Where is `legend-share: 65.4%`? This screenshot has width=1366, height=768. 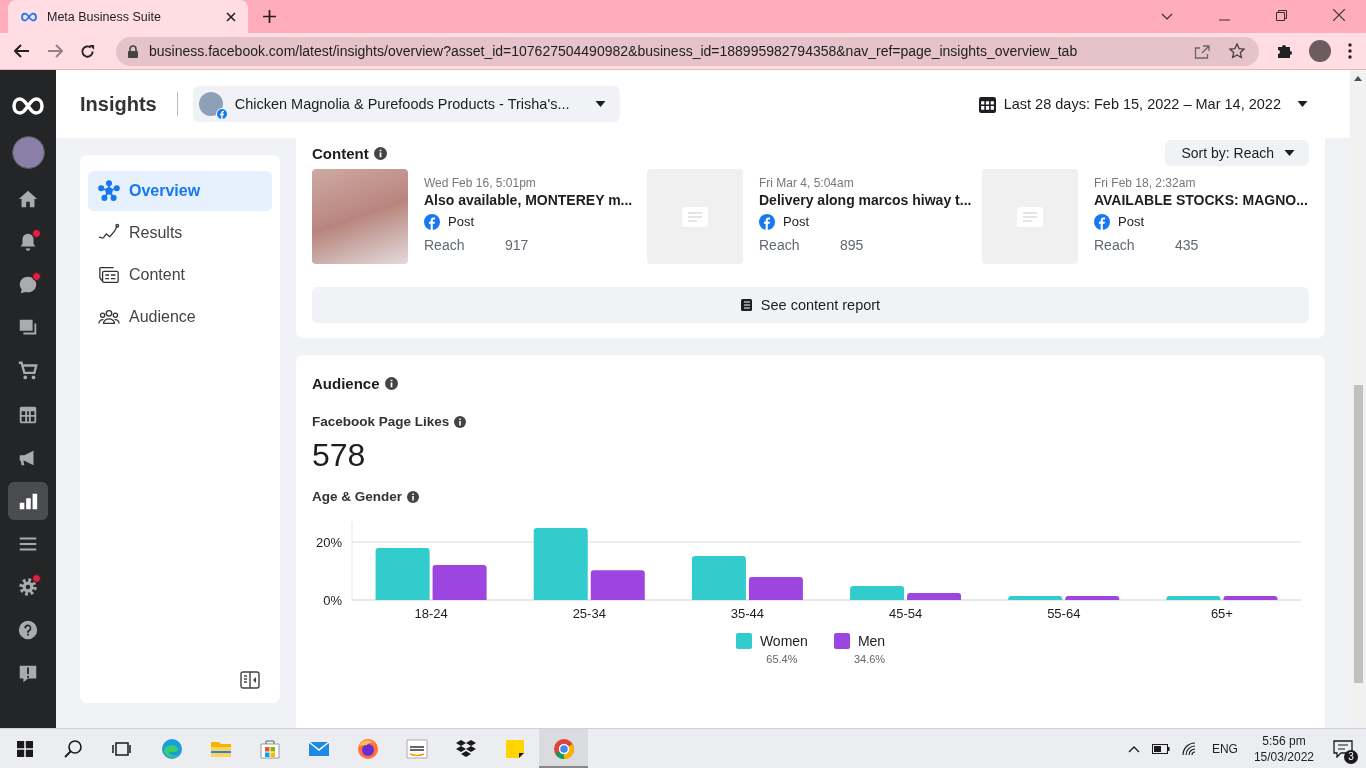
legend-share: 65.4% is located at coordinates (781, 659).